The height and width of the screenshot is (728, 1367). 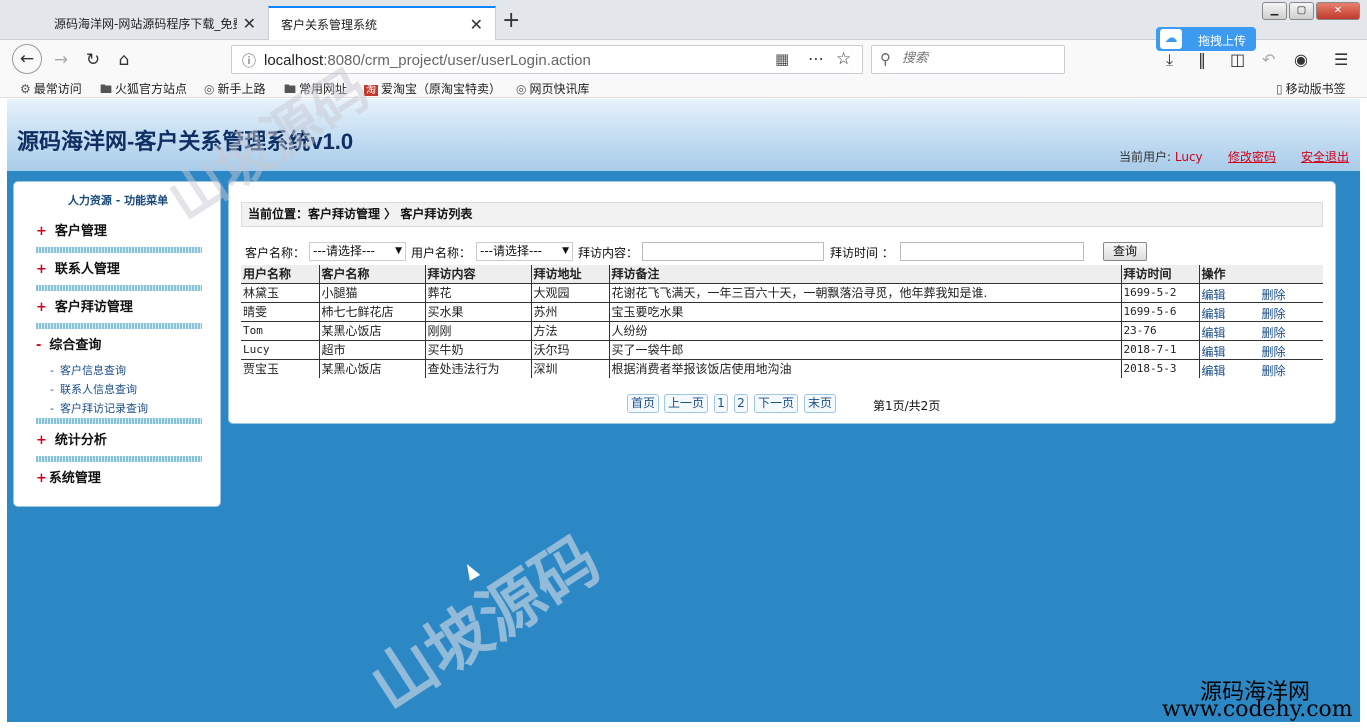 I want to click on app-header: 源码海洋网-客户关系管理系统v1.0 当前用户: Lucy 修改密码 安全退出, so click(x=683, y=135).